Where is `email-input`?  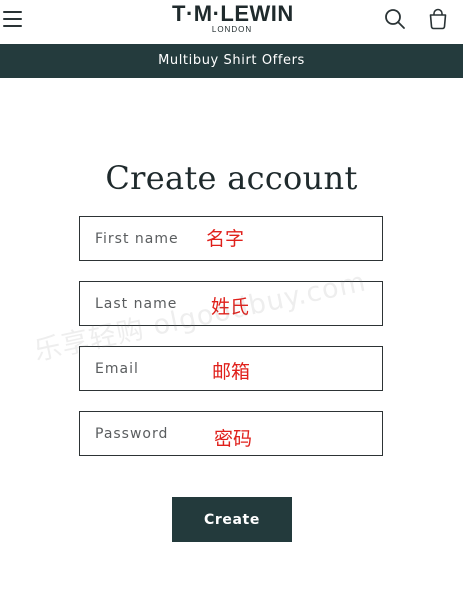 email-input is located at coordinates (231, 368).